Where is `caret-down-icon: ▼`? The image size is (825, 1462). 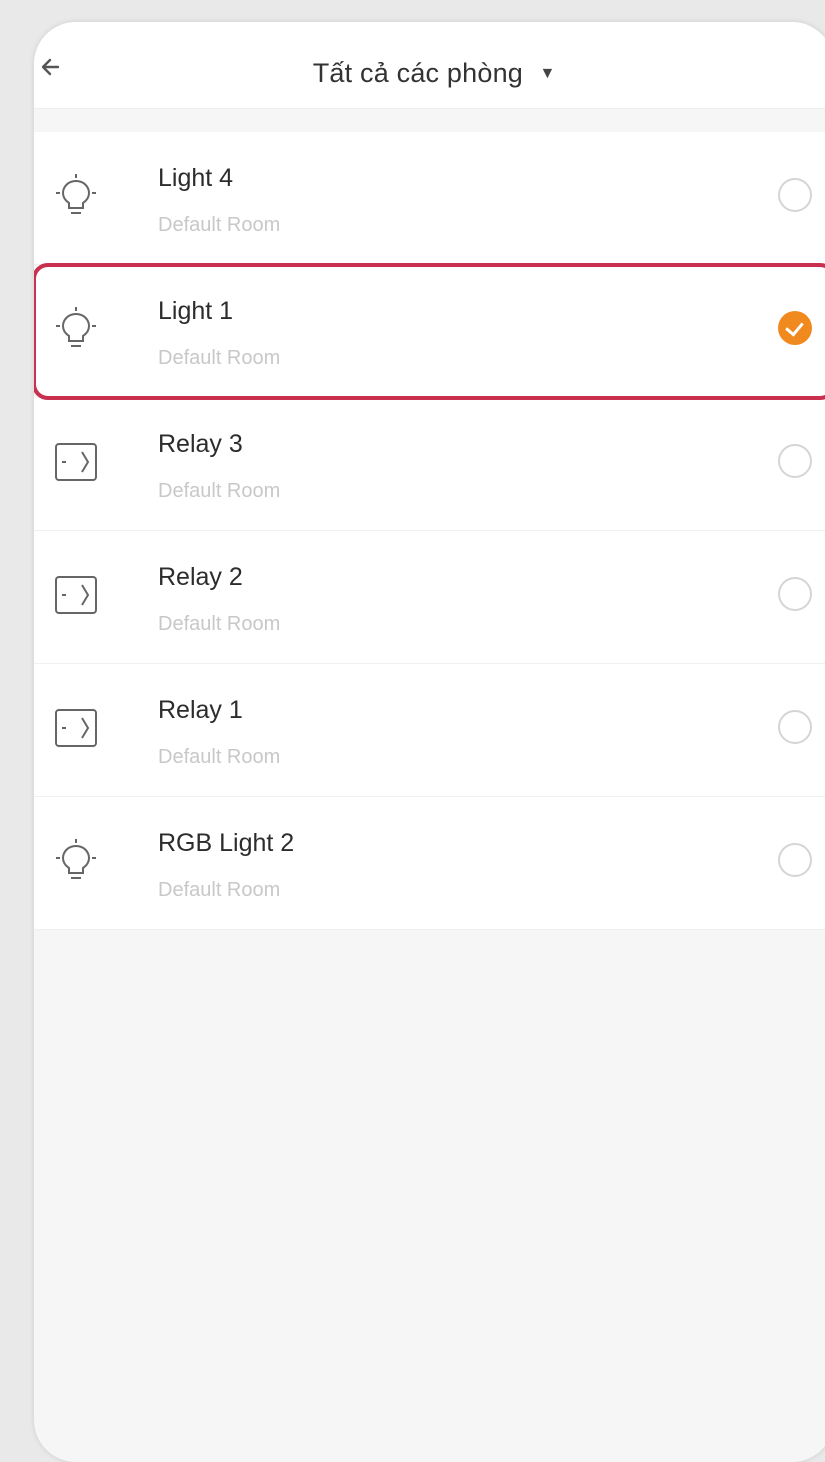
caret-down-icon: ▼ is located at coordinates (547, 73).